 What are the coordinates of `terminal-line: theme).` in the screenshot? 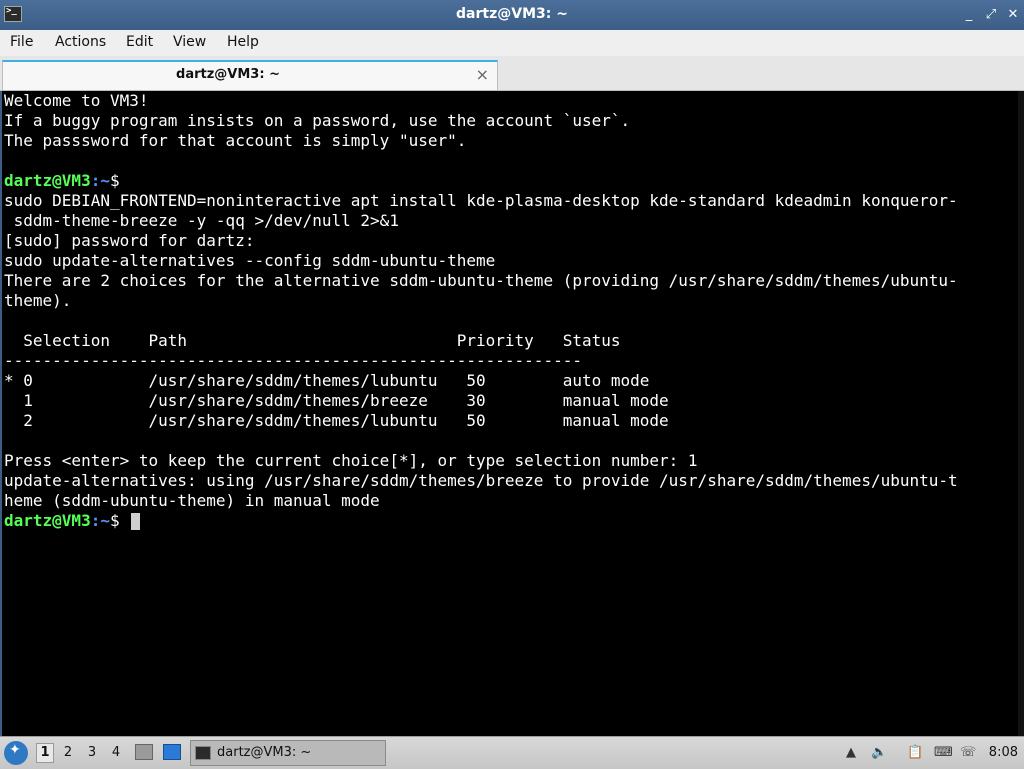 It's located at (38, 300).